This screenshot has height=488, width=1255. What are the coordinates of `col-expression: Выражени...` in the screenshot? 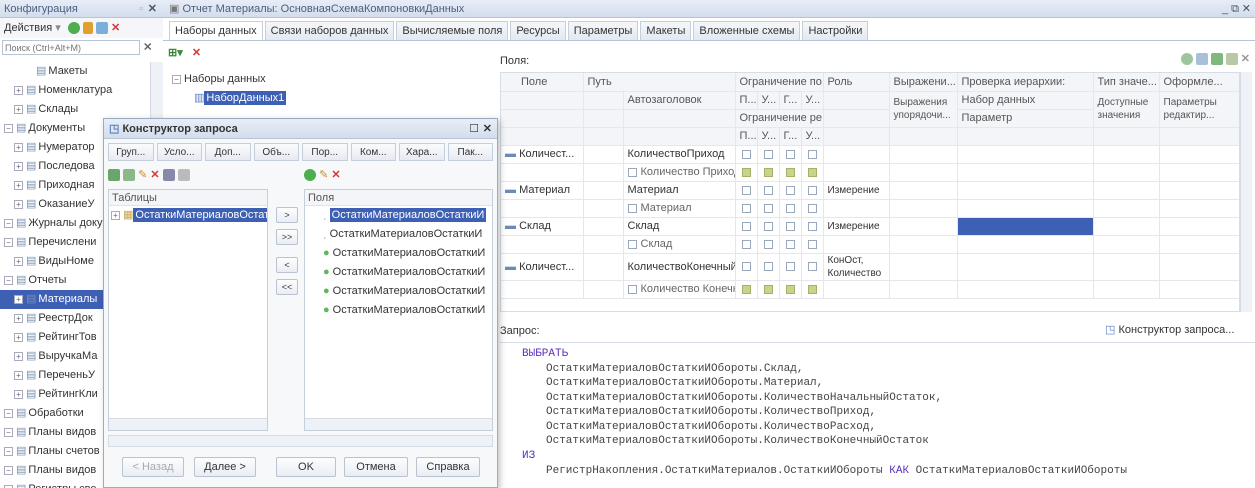 It's located at (923, 82).